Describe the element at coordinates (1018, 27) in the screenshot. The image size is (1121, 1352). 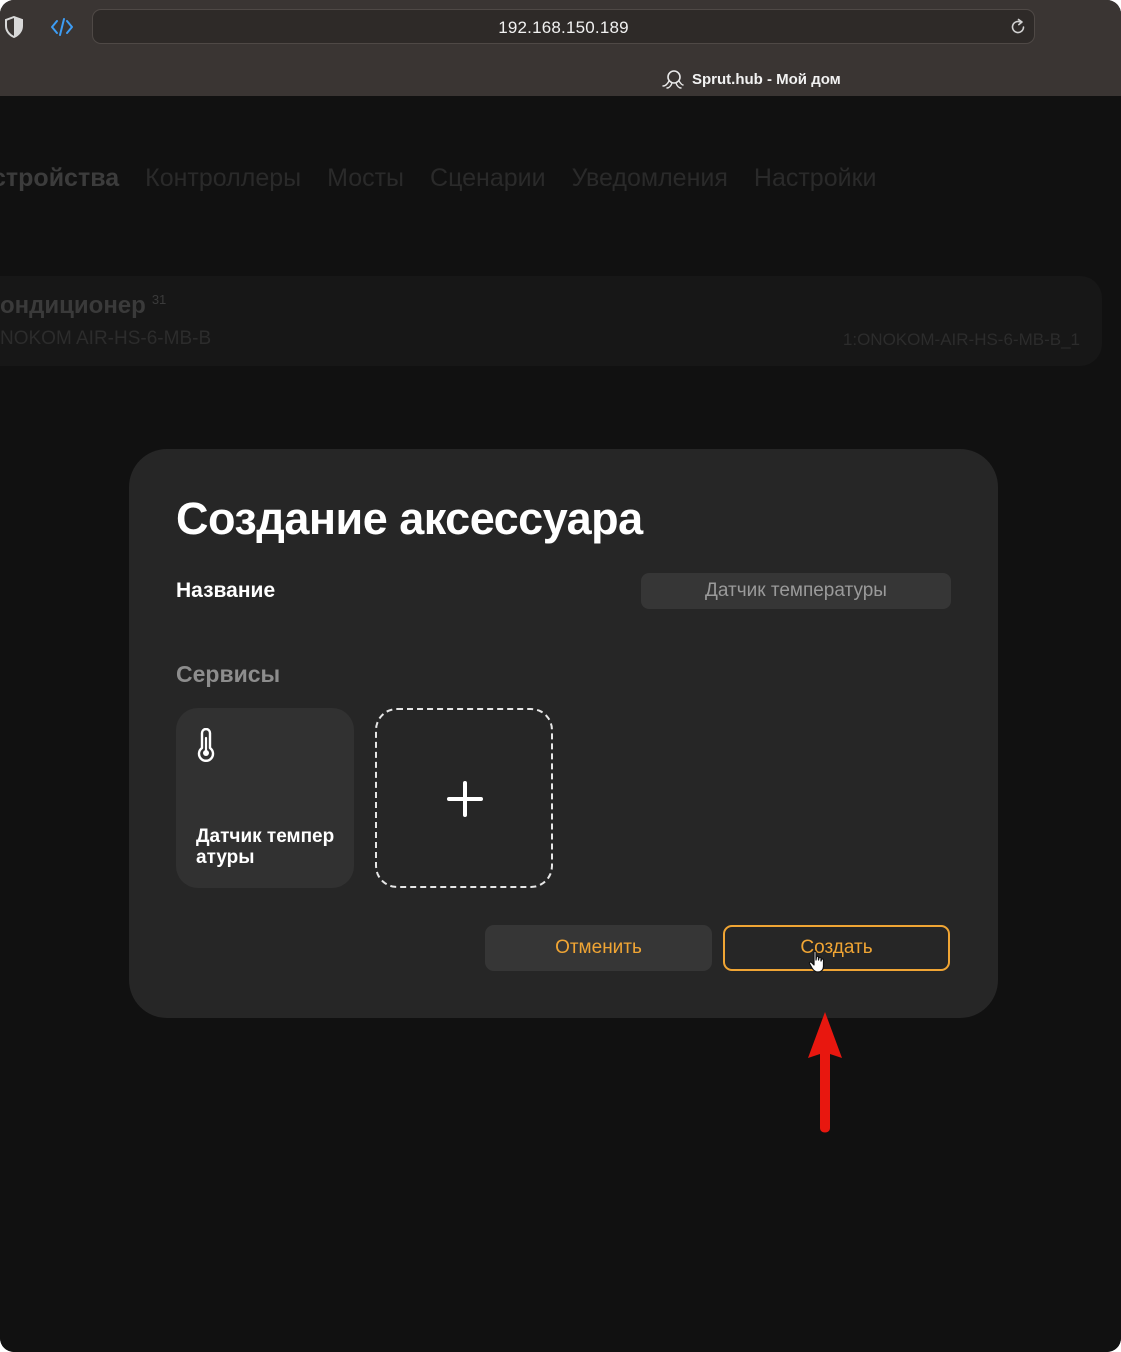
I see `reload-icon` at that location.